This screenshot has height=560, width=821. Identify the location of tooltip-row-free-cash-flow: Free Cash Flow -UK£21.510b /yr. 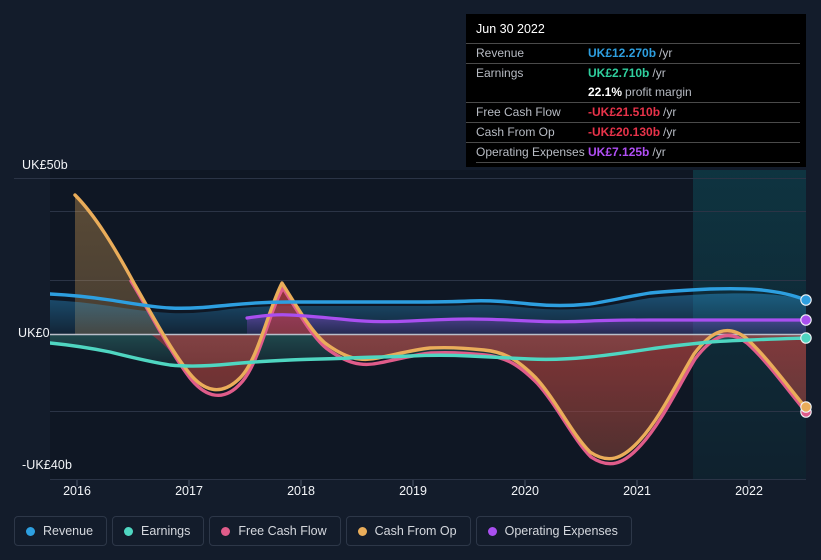
(633, 112).